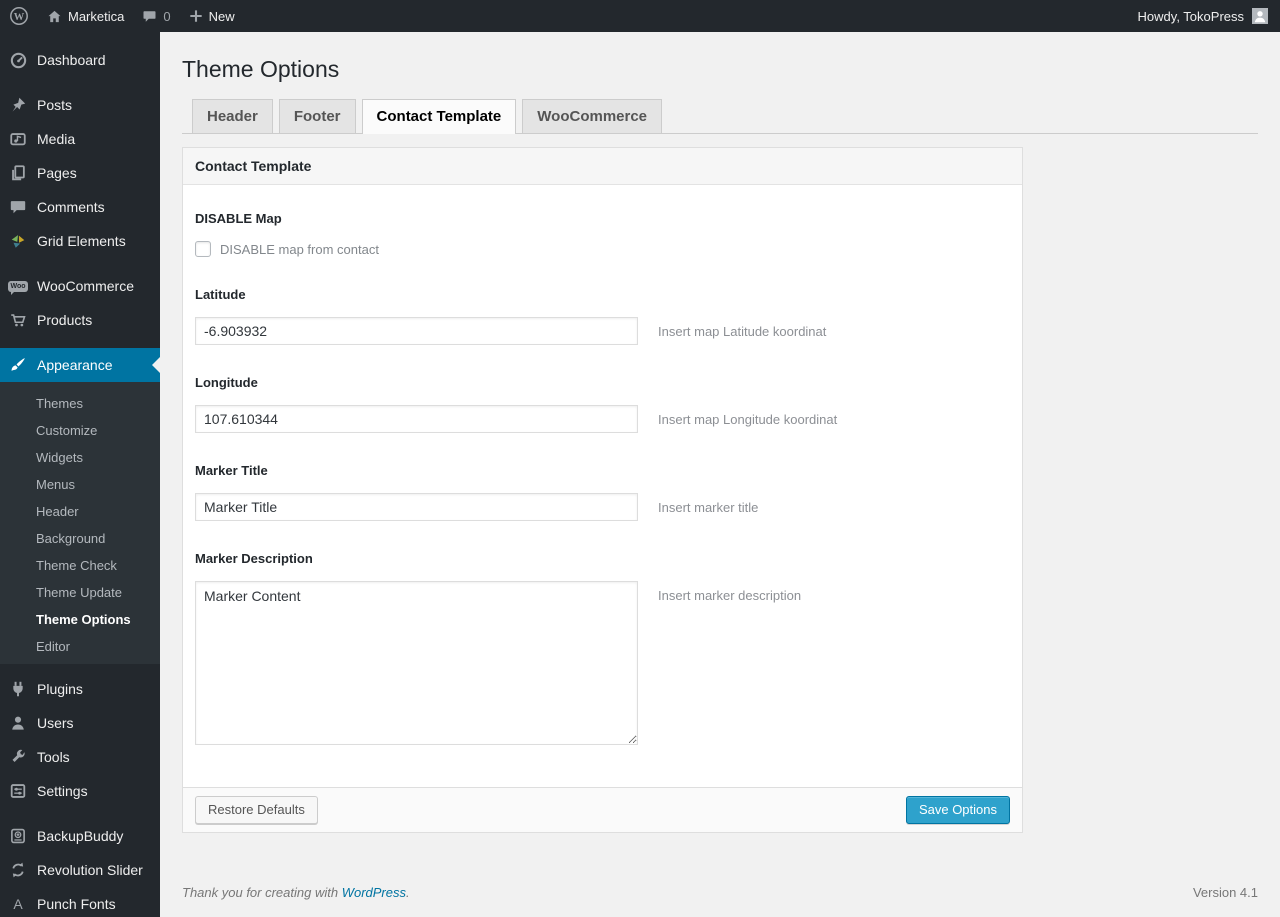 Image resolution: width=1280 pixels, height=917 pixels. What do you see at coordinates (18, 723) in the screenshot?
I see `person-icon` at bounding box center [18, 723].